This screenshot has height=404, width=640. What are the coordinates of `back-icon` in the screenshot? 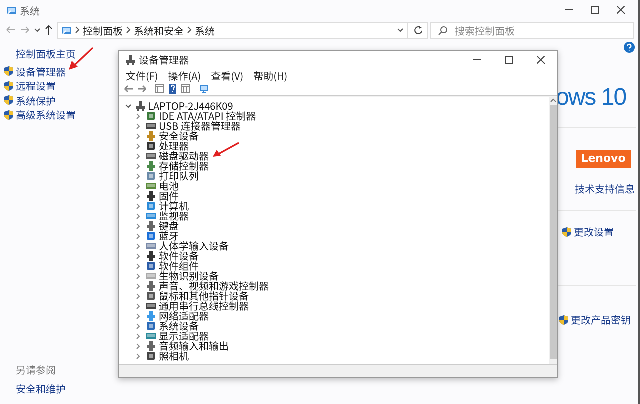 It's located at (11, 30).